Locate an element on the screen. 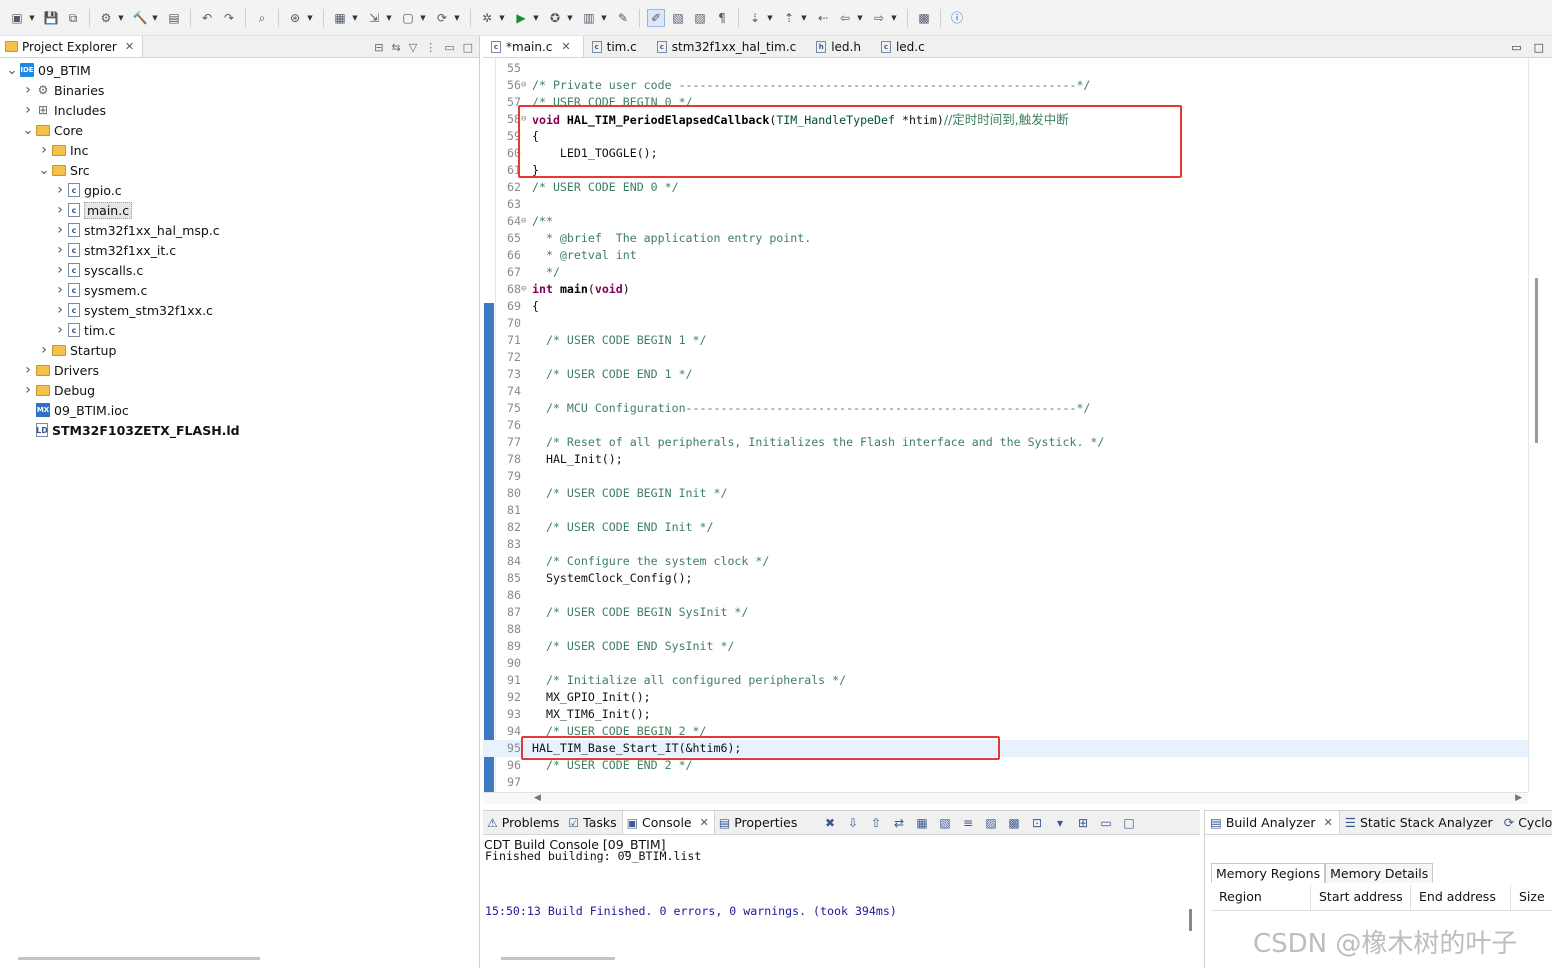 The width and height of the screenshot is (1552, 970). code-line: 69 { is located at coordinates (1005, 306).